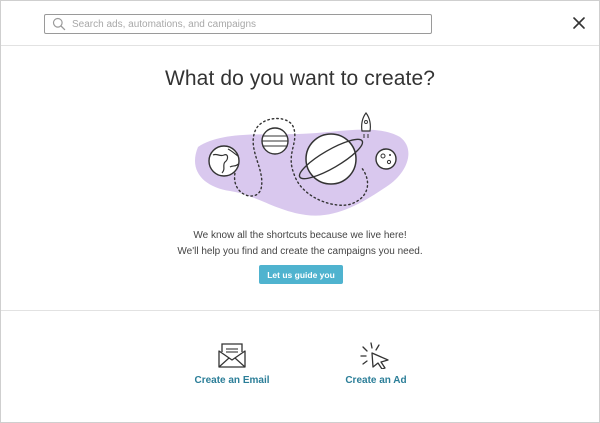 The image size is (600, 423). Describe the element at coordinates (386, 159) in the screenshot. I see `moon-icon` at that location.